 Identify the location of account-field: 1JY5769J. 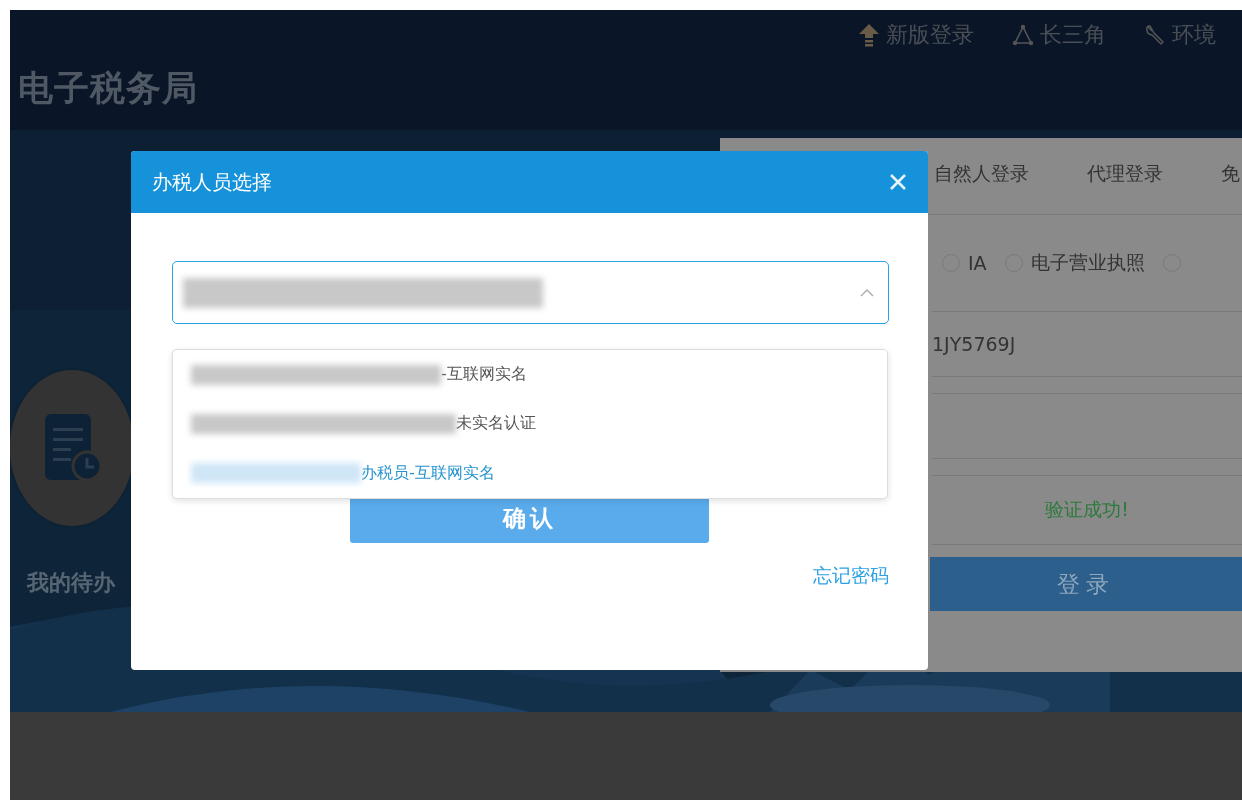
(1087, 344).